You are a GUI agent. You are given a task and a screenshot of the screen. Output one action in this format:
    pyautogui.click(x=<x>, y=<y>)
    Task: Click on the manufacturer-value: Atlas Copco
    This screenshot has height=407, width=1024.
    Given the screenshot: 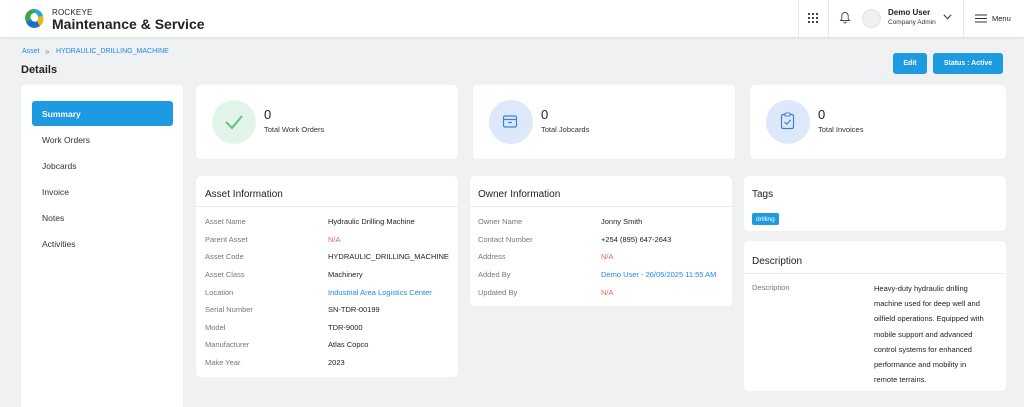 What is the action you would take?
    pyautogui.click(x=348, y=344)
    